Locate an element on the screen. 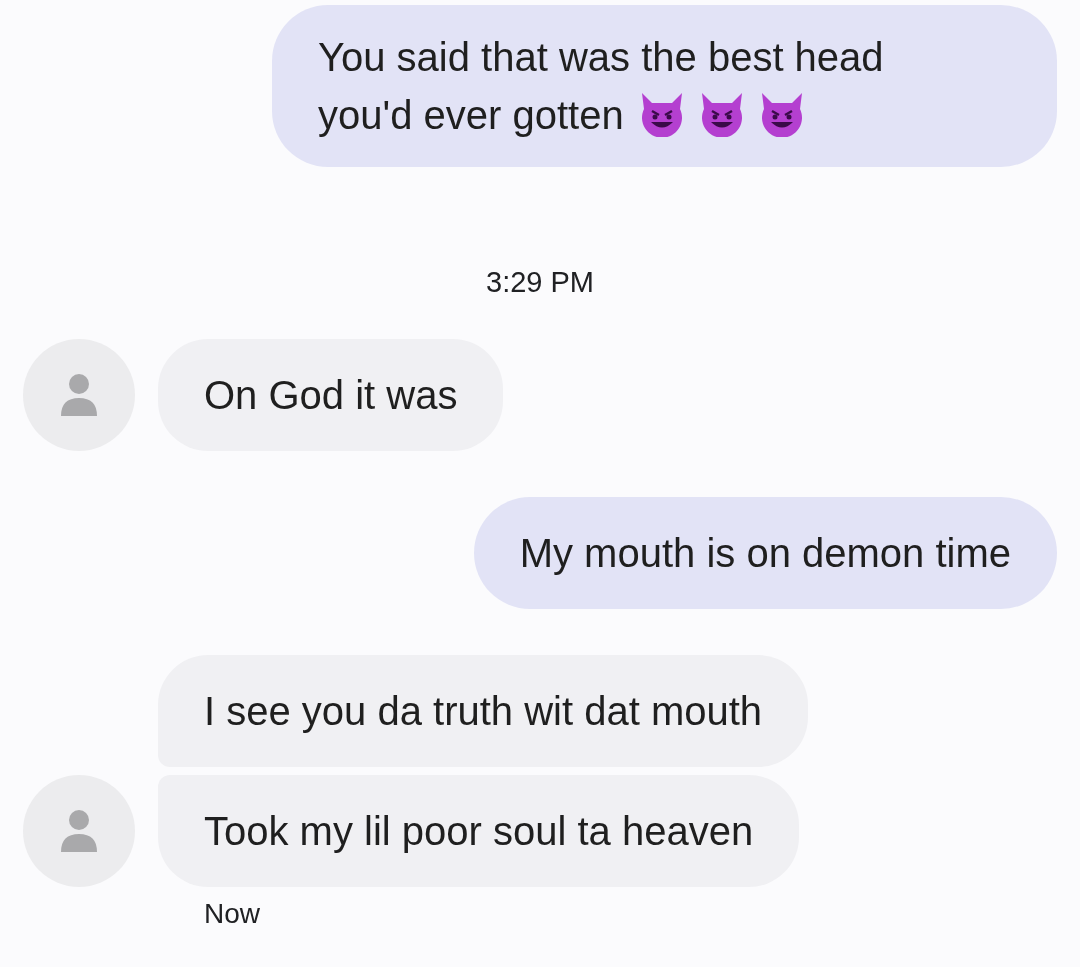 The width and height of the screenshot is (1080, 967). timestamp: 3:29 PM is located at coordinates (540, 282).